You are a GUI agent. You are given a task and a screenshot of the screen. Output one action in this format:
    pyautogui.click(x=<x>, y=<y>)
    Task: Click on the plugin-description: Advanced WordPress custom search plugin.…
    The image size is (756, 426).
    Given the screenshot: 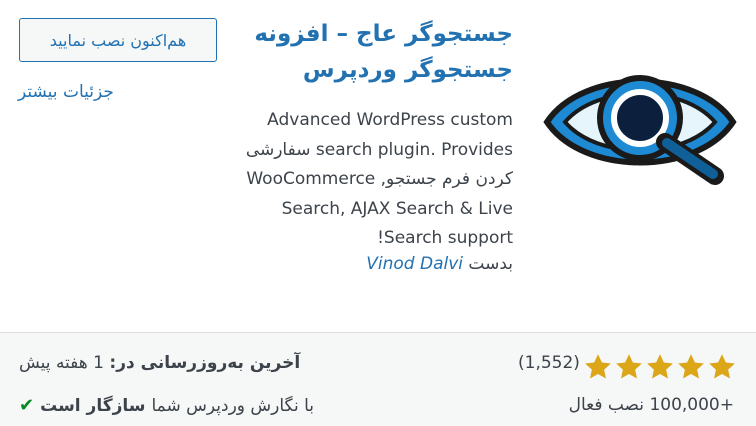 What is the action you would take?
    pyautogui.click(x=368, y=180)
    